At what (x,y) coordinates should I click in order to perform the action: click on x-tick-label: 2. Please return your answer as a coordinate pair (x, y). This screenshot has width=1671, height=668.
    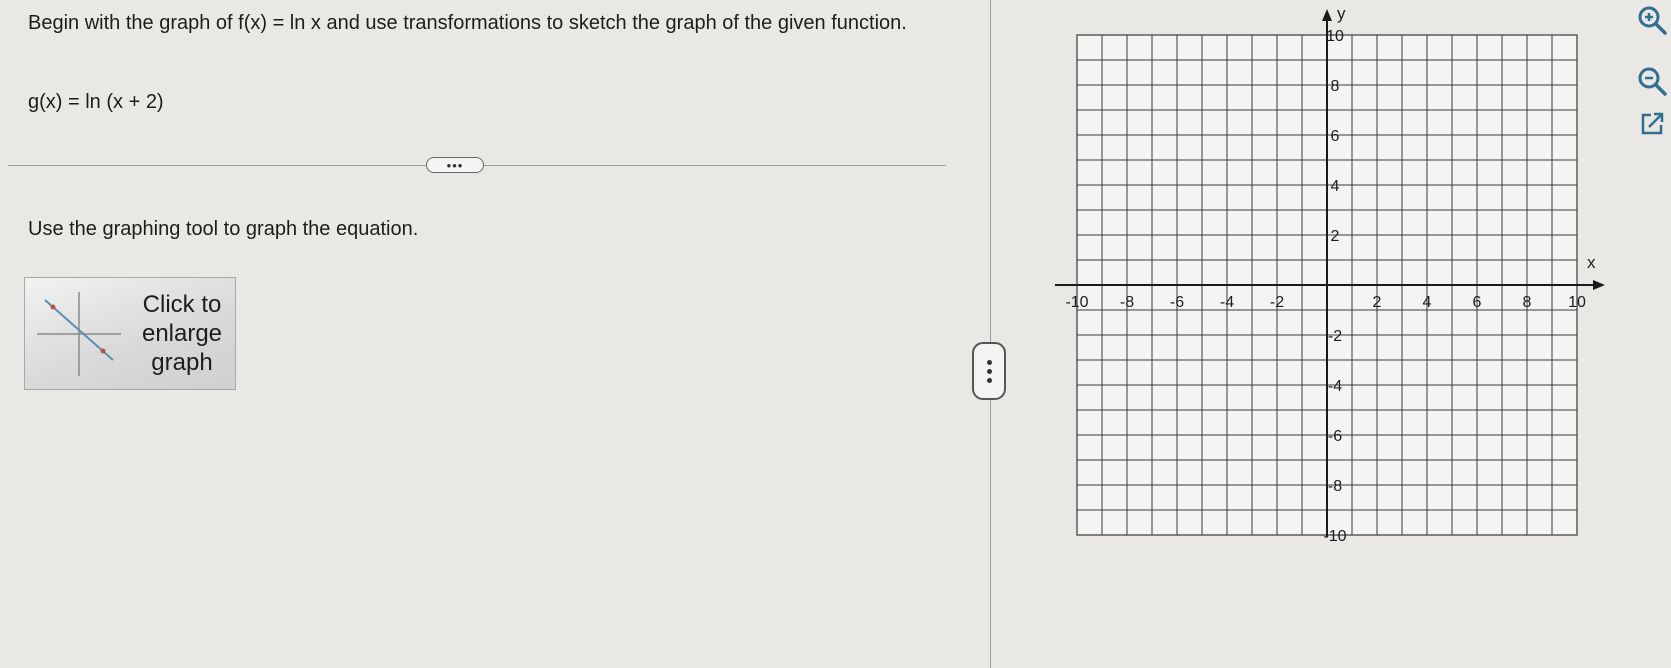
    Looking at the image, I should click on (1377, 302).